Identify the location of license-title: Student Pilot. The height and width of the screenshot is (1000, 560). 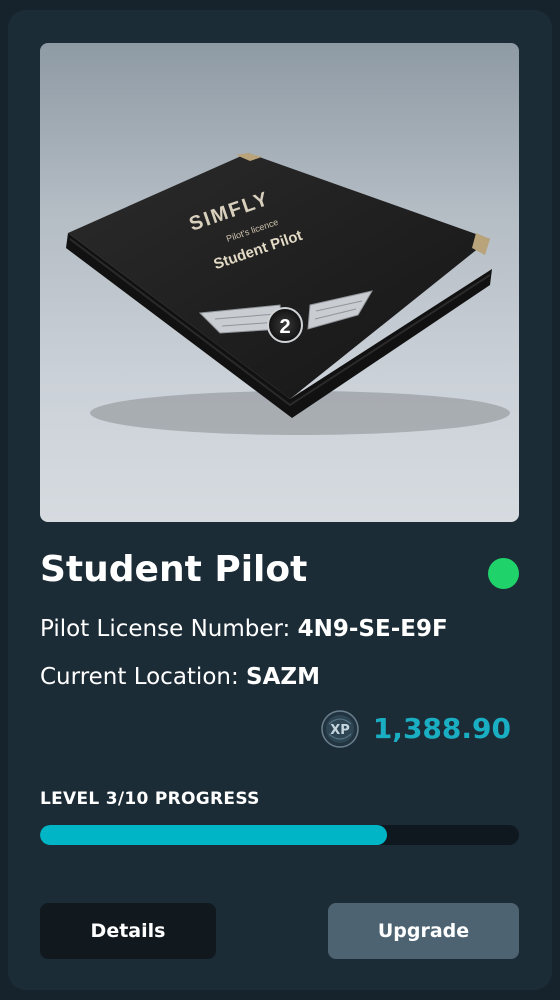
(174, 569).